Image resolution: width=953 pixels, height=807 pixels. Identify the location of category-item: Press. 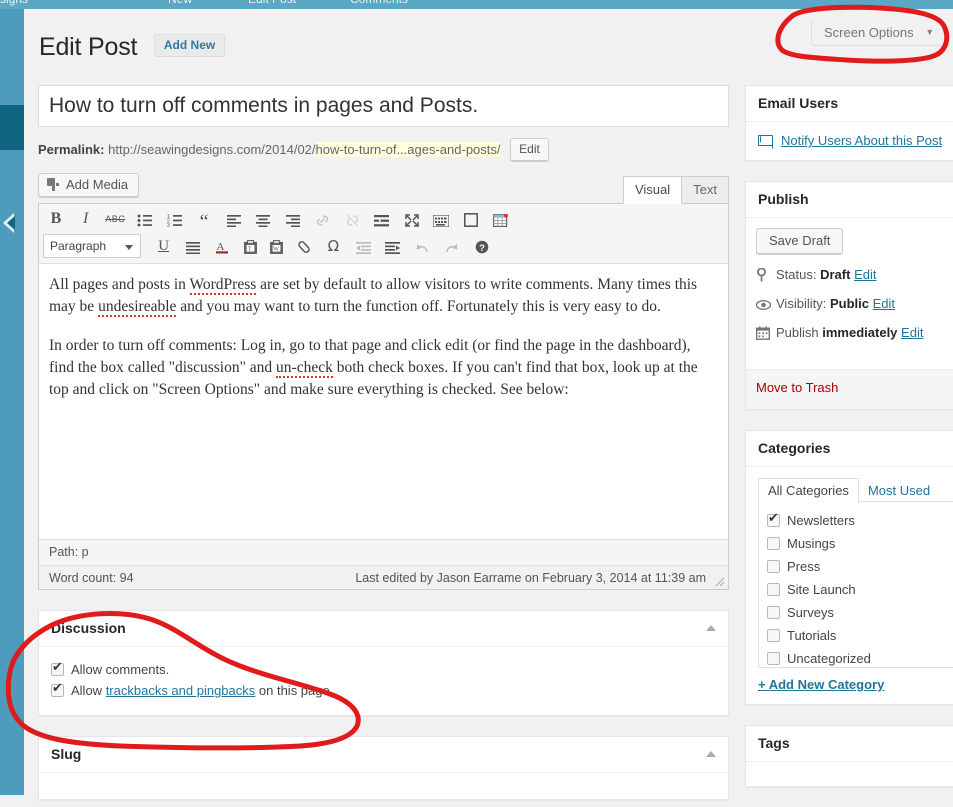
(860, 566).